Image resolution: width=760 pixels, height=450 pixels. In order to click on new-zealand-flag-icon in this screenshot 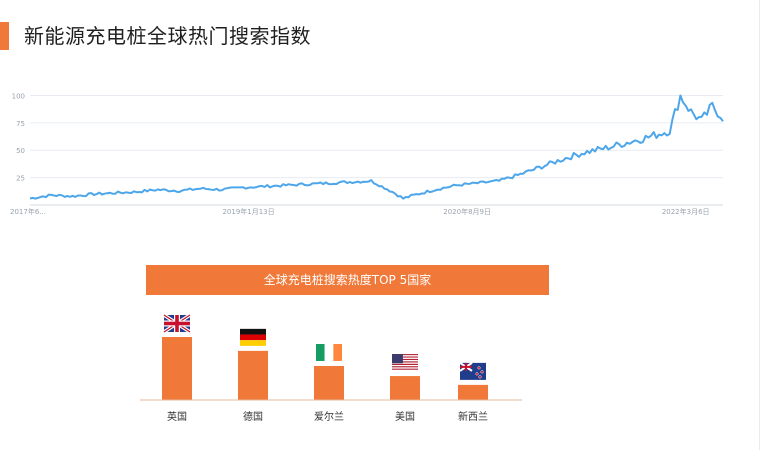, I will do `click(472, 371)`.